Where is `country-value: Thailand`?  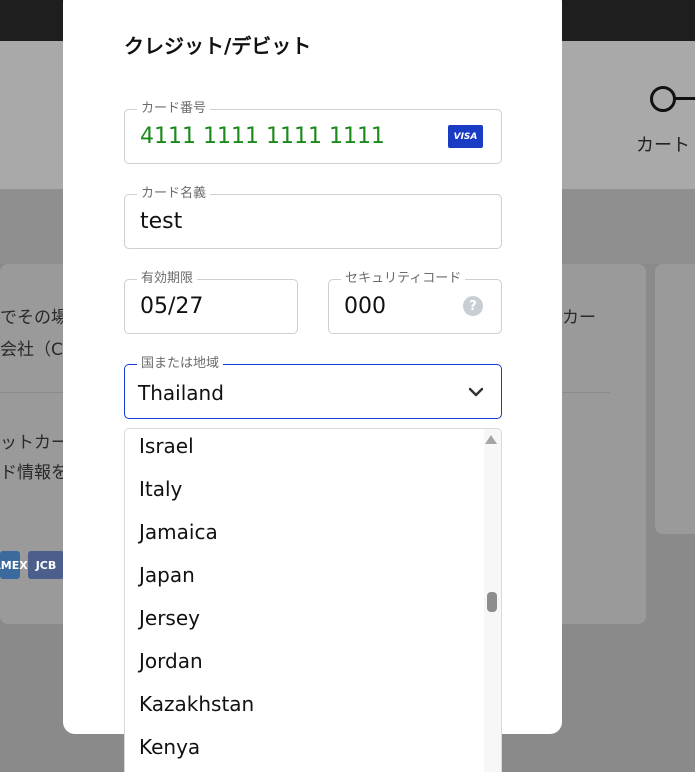 country-value: Thailand is located at coordinates (181, 393).